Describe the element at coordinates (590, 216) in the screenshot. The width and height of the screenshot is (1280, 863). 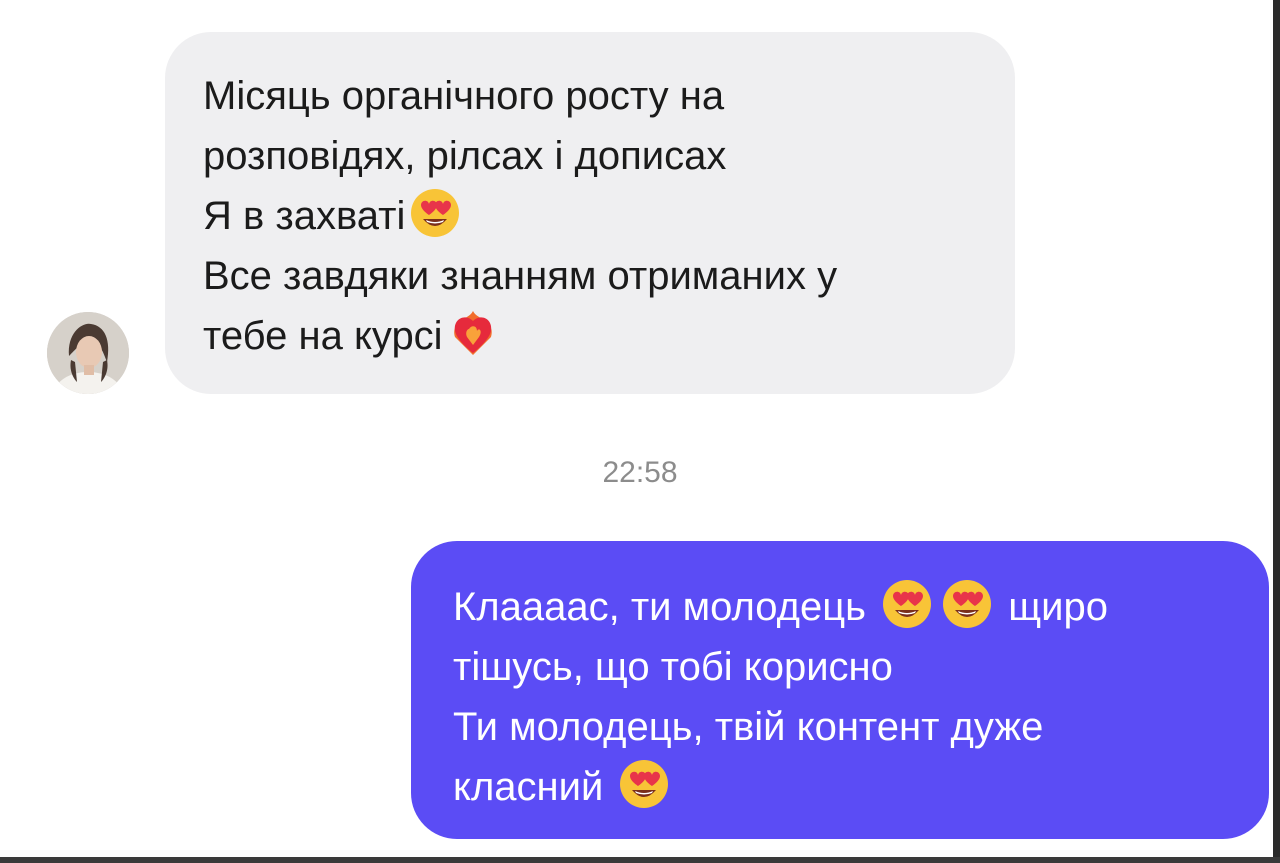
I see `message-line-with-emoji: Я в захваті` at that location.